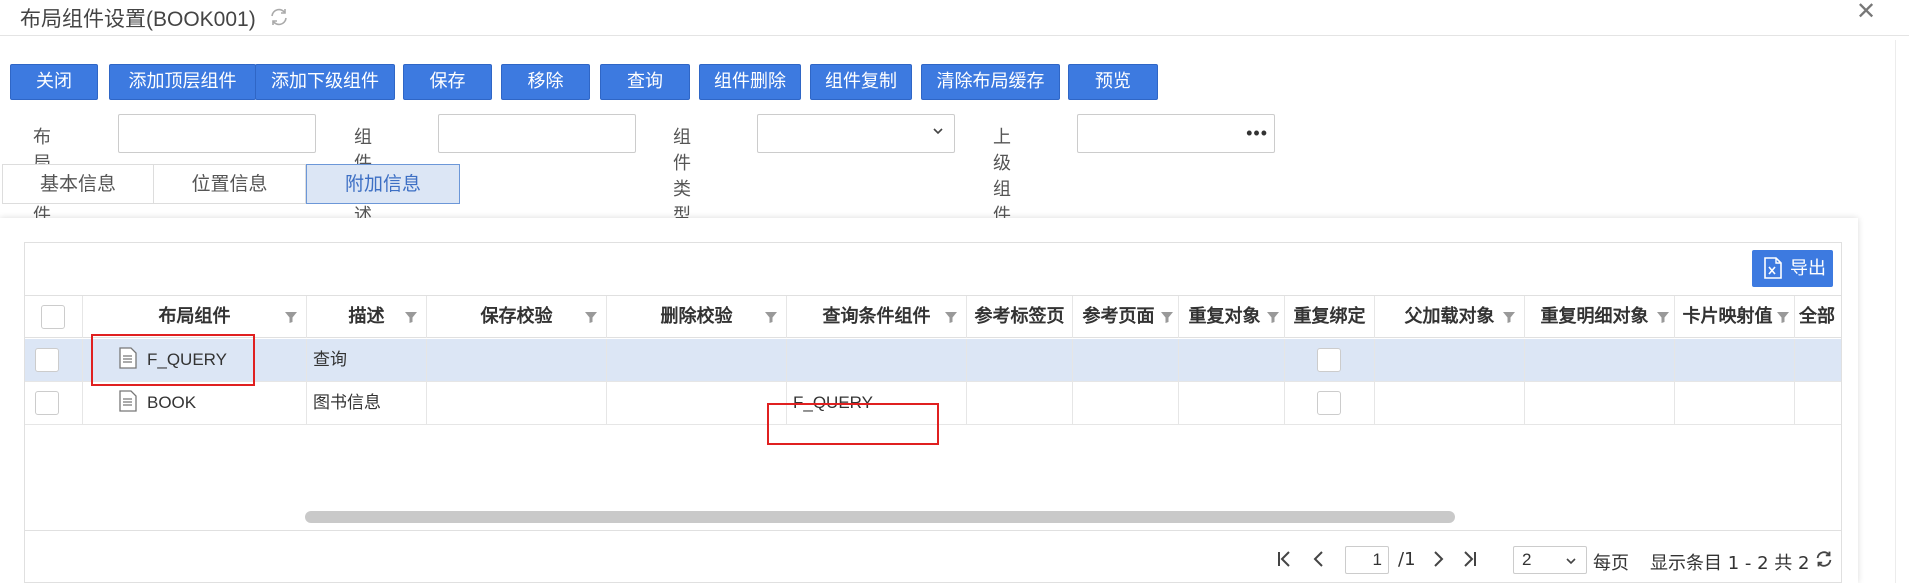 The image size is (1909, 583). What do you see at coordinates (128, 401) in the screenshot?
I see `document-icon` at bounding box center [128, 401].